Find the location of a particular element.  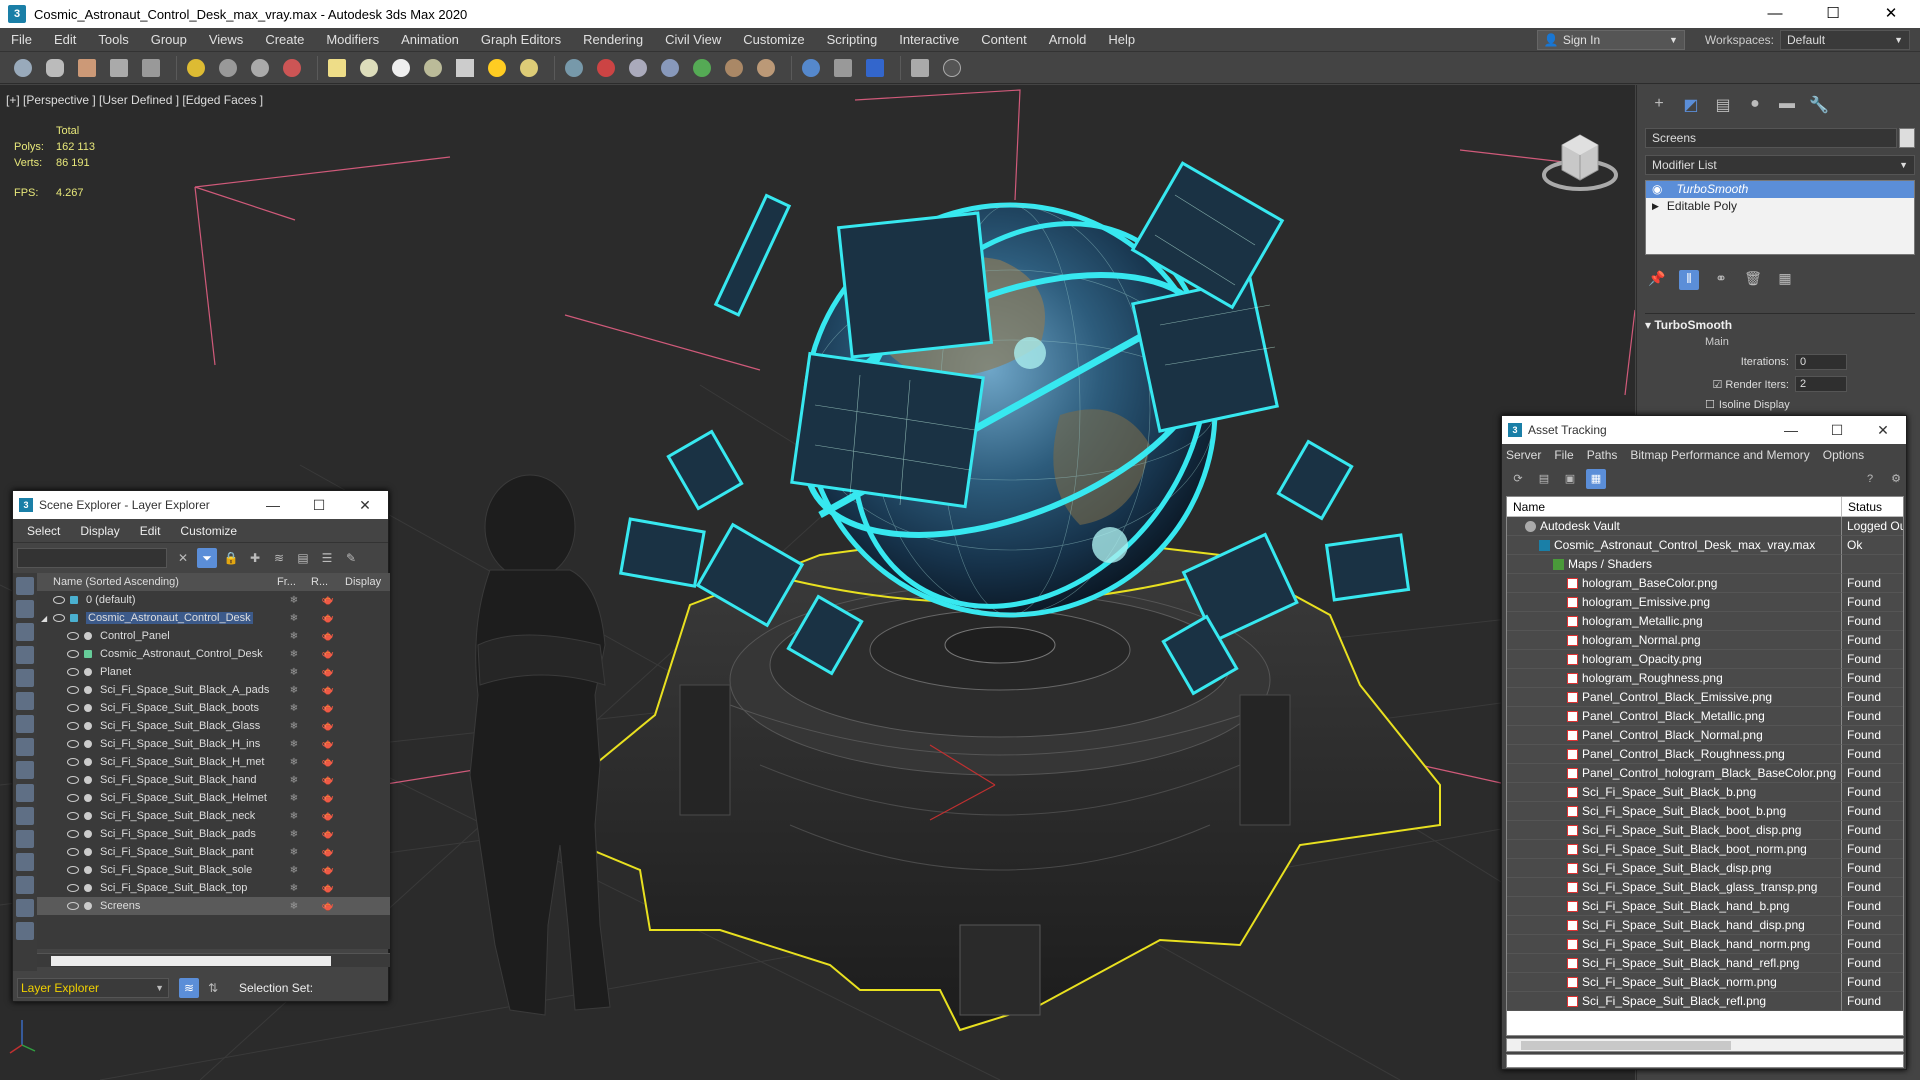

teapot-icon is located at coordinates (23, 68).